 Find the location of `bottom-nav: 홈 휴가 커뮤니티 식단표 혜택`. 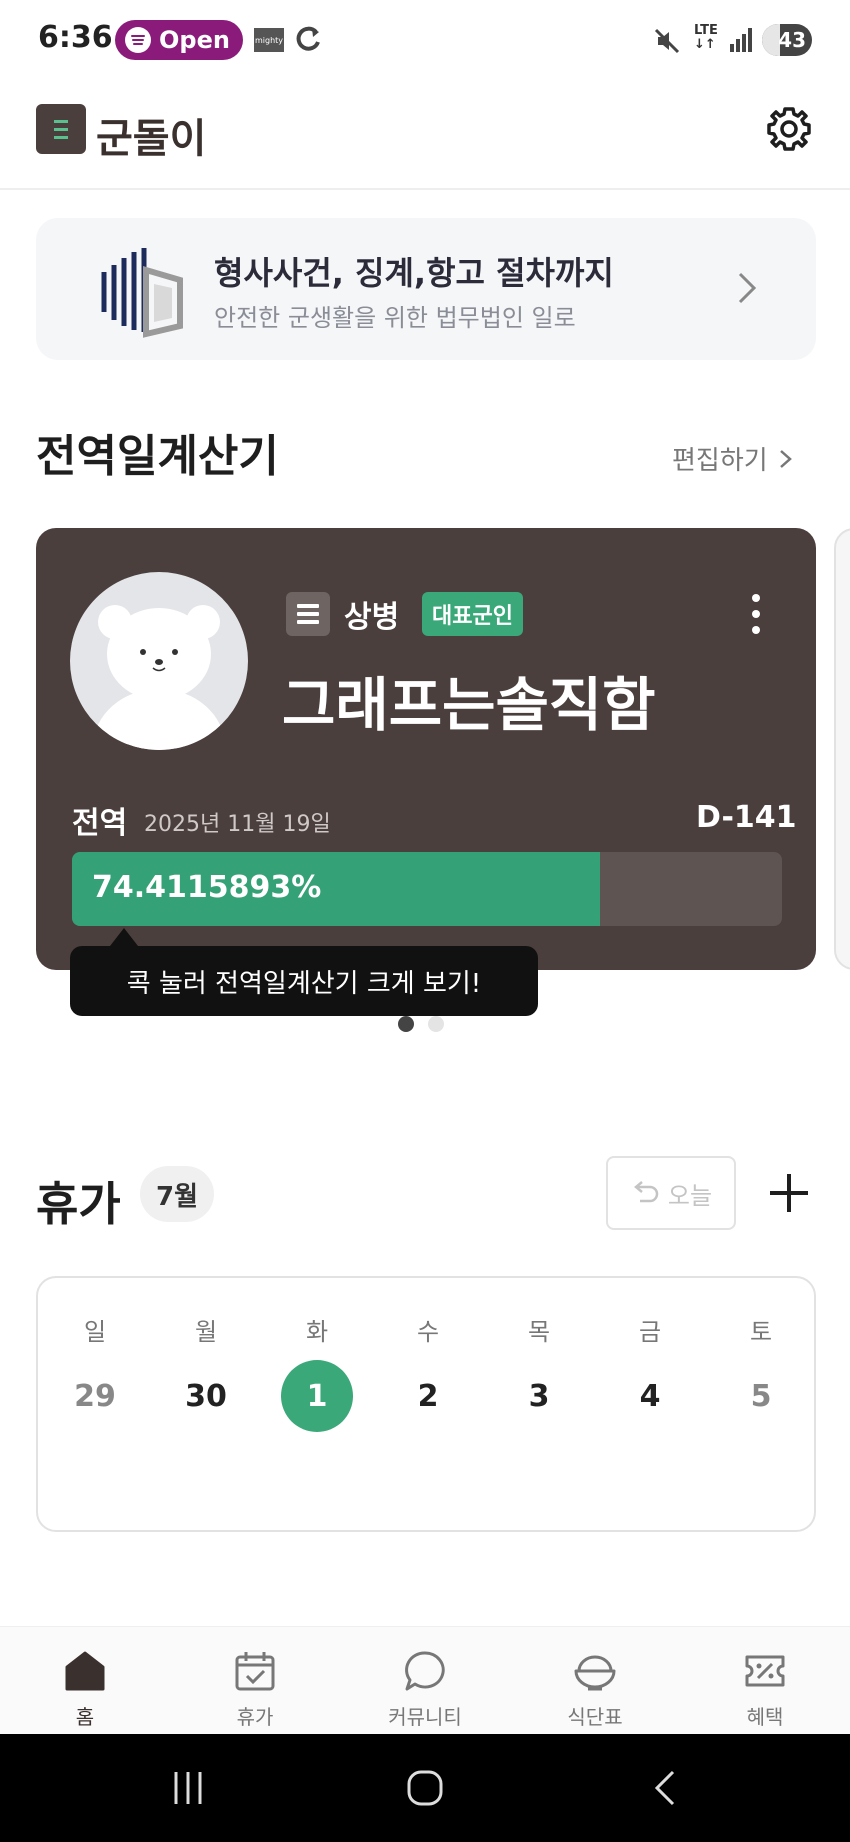

bottom-nav: 홈 휴가 커뮤니티 식단표 혜택 is located at coordinates (425, 1680).